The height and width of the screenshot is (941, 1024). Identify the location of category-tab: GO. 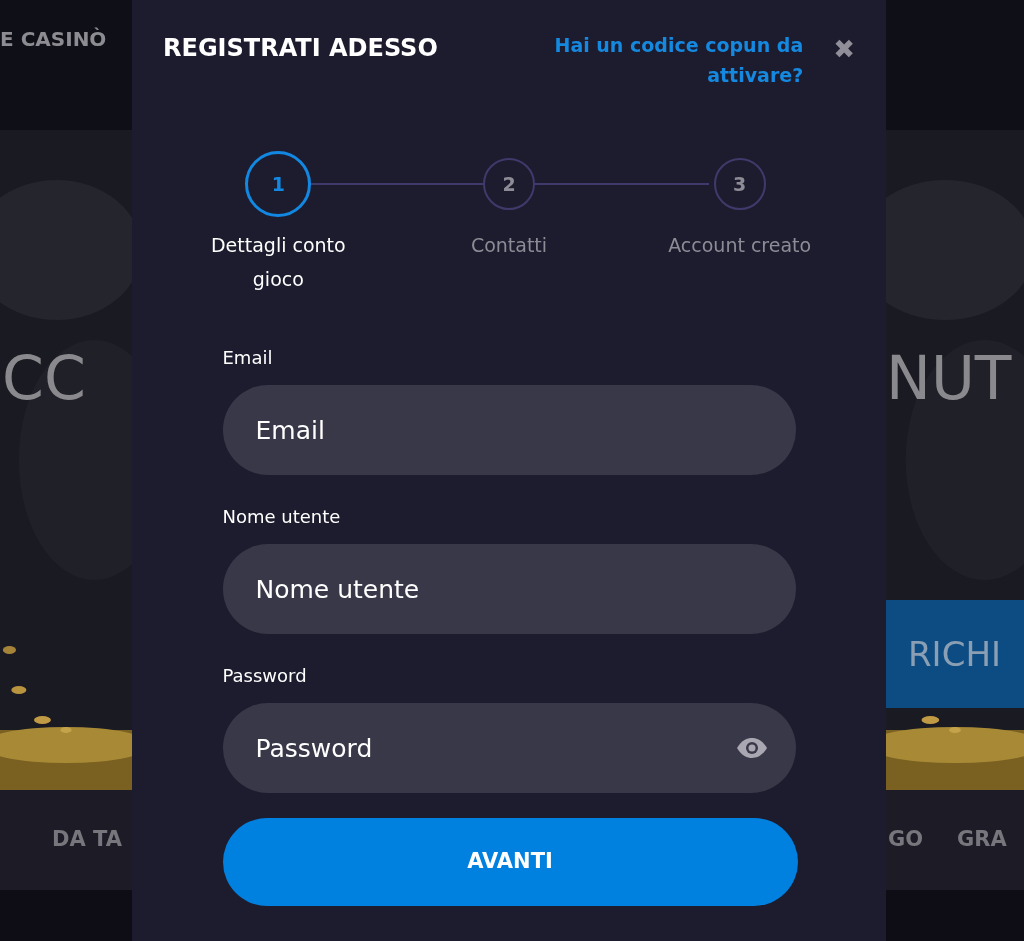
(906, 840).